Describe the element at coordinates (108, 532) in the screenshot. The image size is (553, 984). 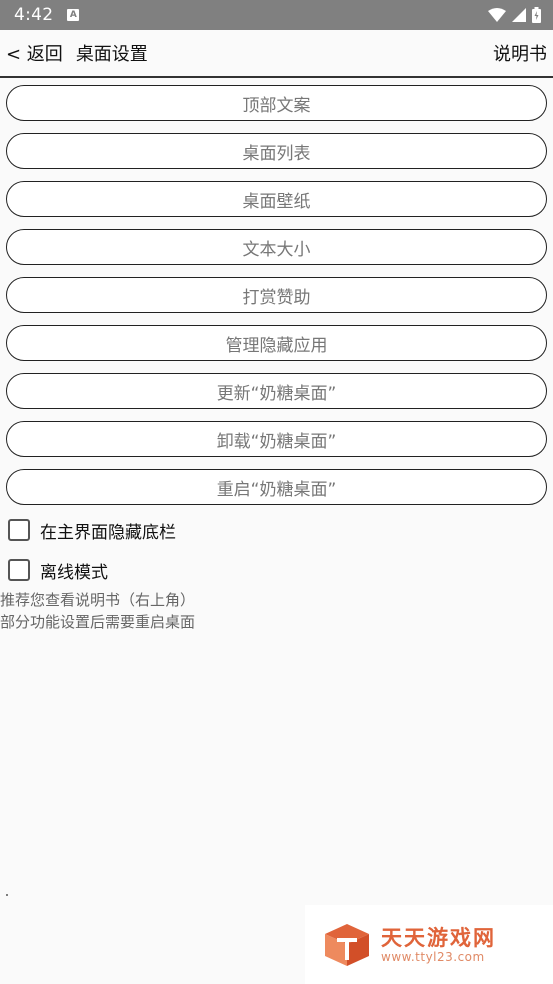
I see `hide-dock-label: 在主界面隐藏底栏` at that location.